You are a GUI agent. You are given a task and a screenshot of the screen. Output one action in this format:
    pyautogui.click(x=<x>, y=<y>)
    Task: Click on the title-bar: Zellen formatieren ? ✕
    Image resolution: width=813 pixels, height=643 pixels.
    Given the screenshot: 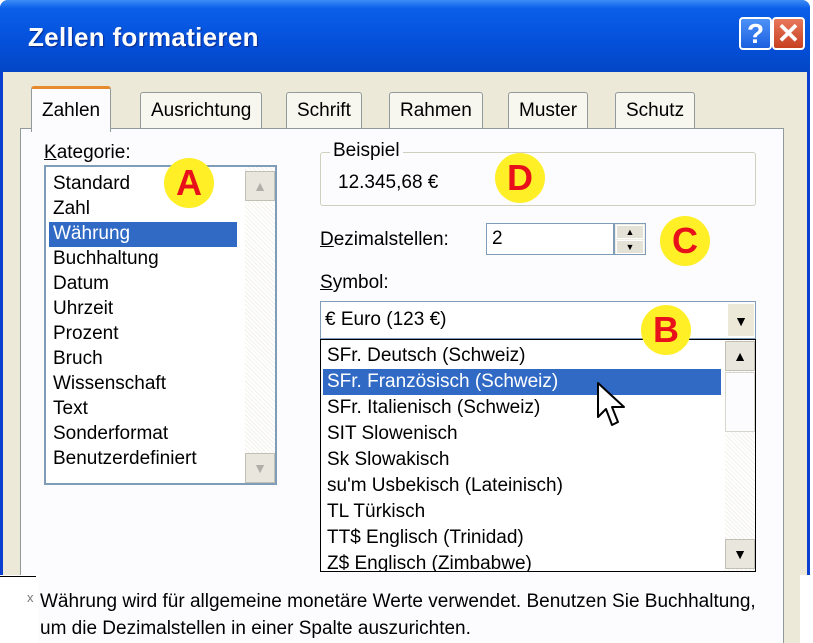 What is the action you would take?
    pyautogui.click(x=405, y=36)
    